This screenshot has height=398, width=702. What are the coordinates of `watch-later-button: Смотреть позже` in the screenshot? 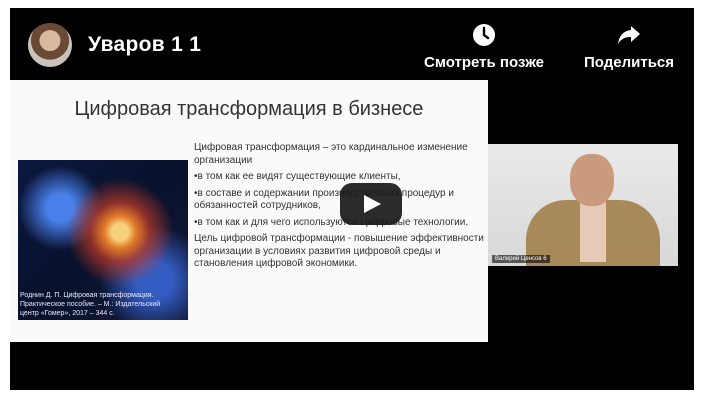 It's located at (484, 46).